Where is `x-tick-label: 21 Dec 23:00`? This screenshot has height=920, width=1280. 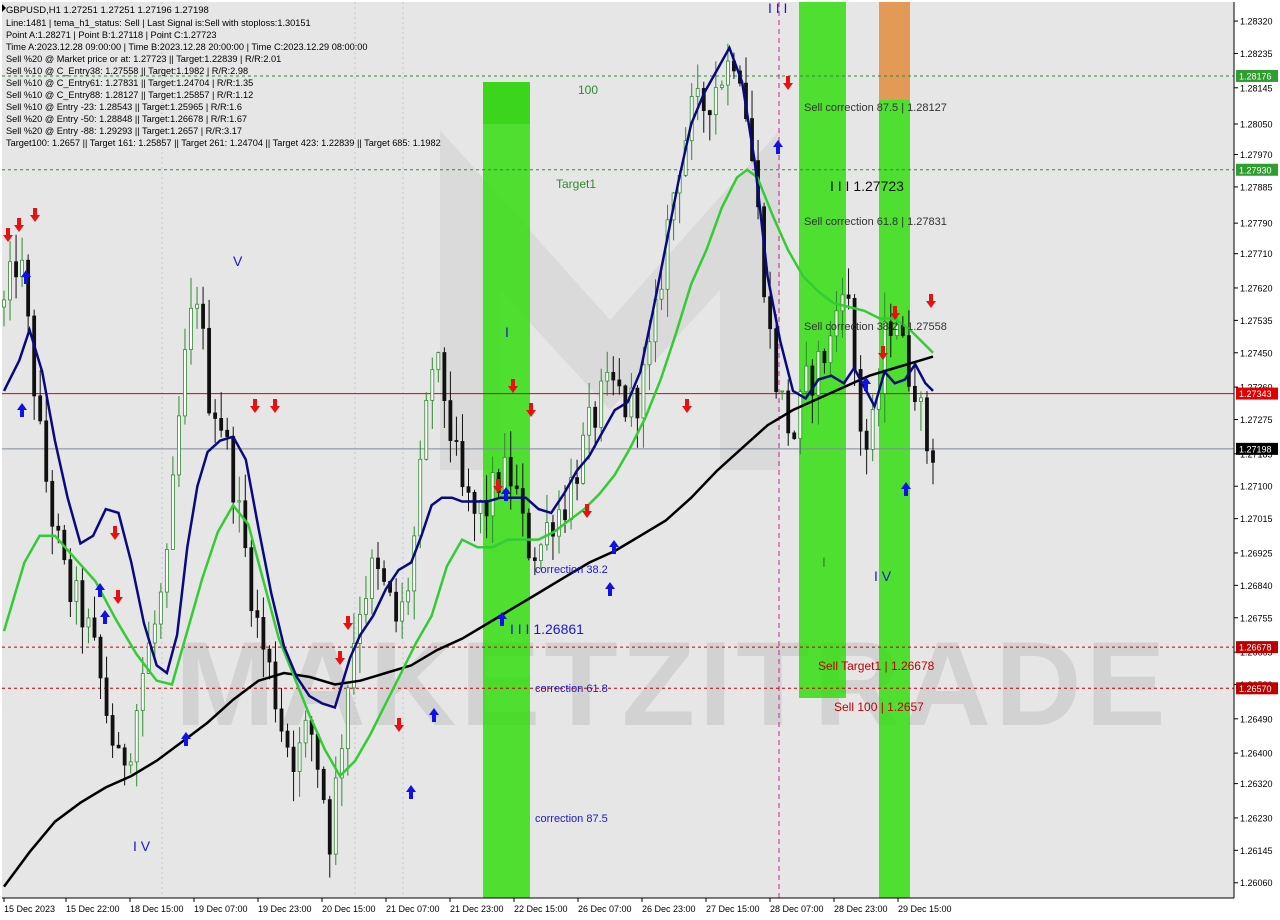 x-tick-label: 21 Dec 23:00 is located at coordinates (477, 909).